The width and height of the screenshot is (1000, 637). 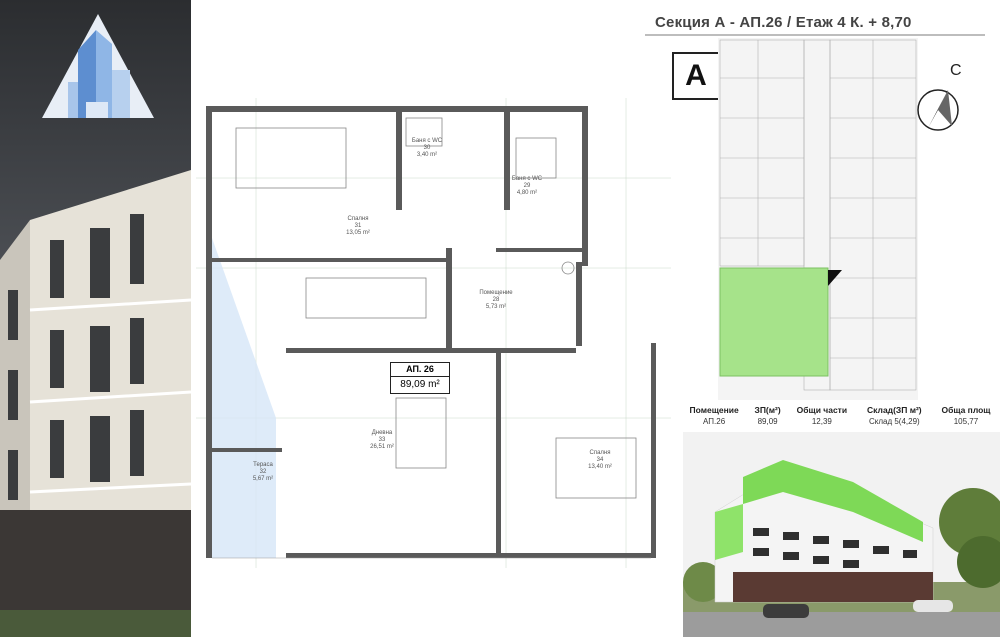 I want to click on building-facade-image, so click(x=95, y=403).